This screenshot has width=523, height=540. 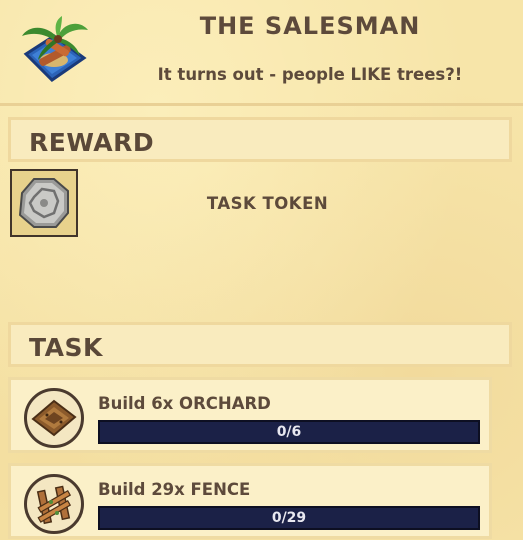 What do you see at coordinates (260, 139) in the screenshot?
I see `reward-section-header: REWARD` at bounding box center [260, 139].